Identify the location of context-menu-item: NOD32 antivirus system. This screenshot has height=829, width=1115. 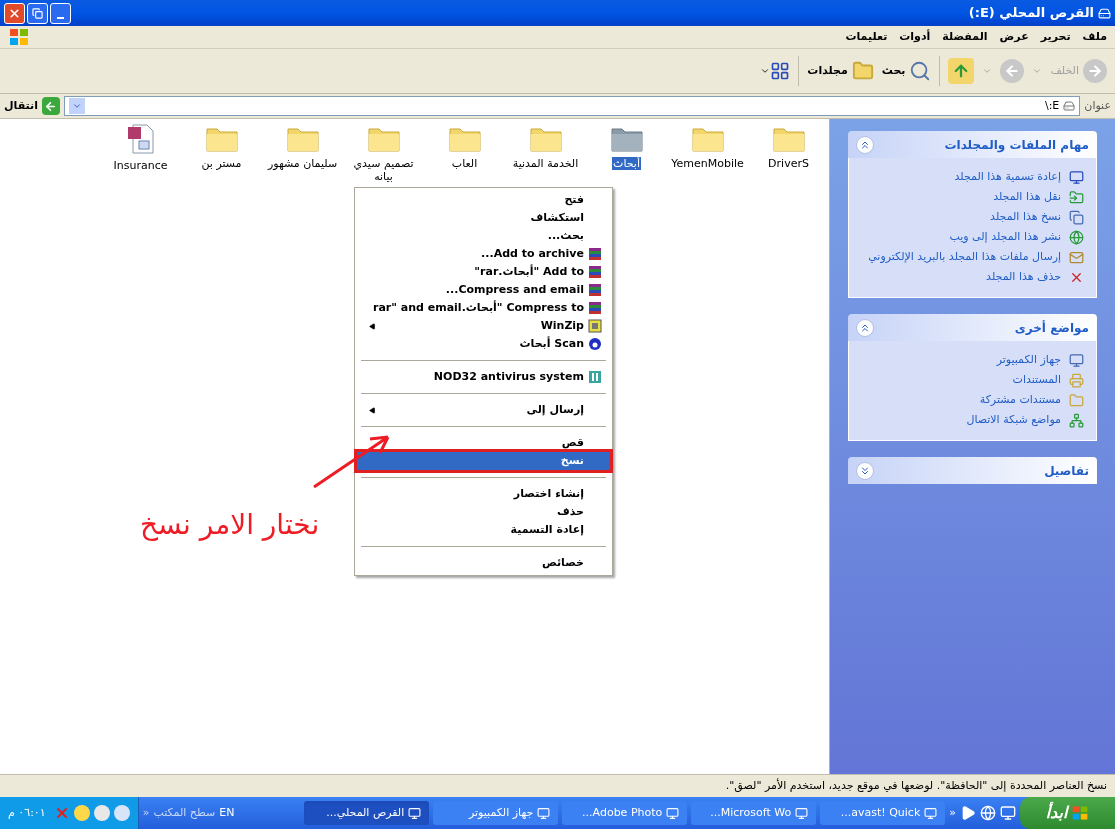
(483, 377).